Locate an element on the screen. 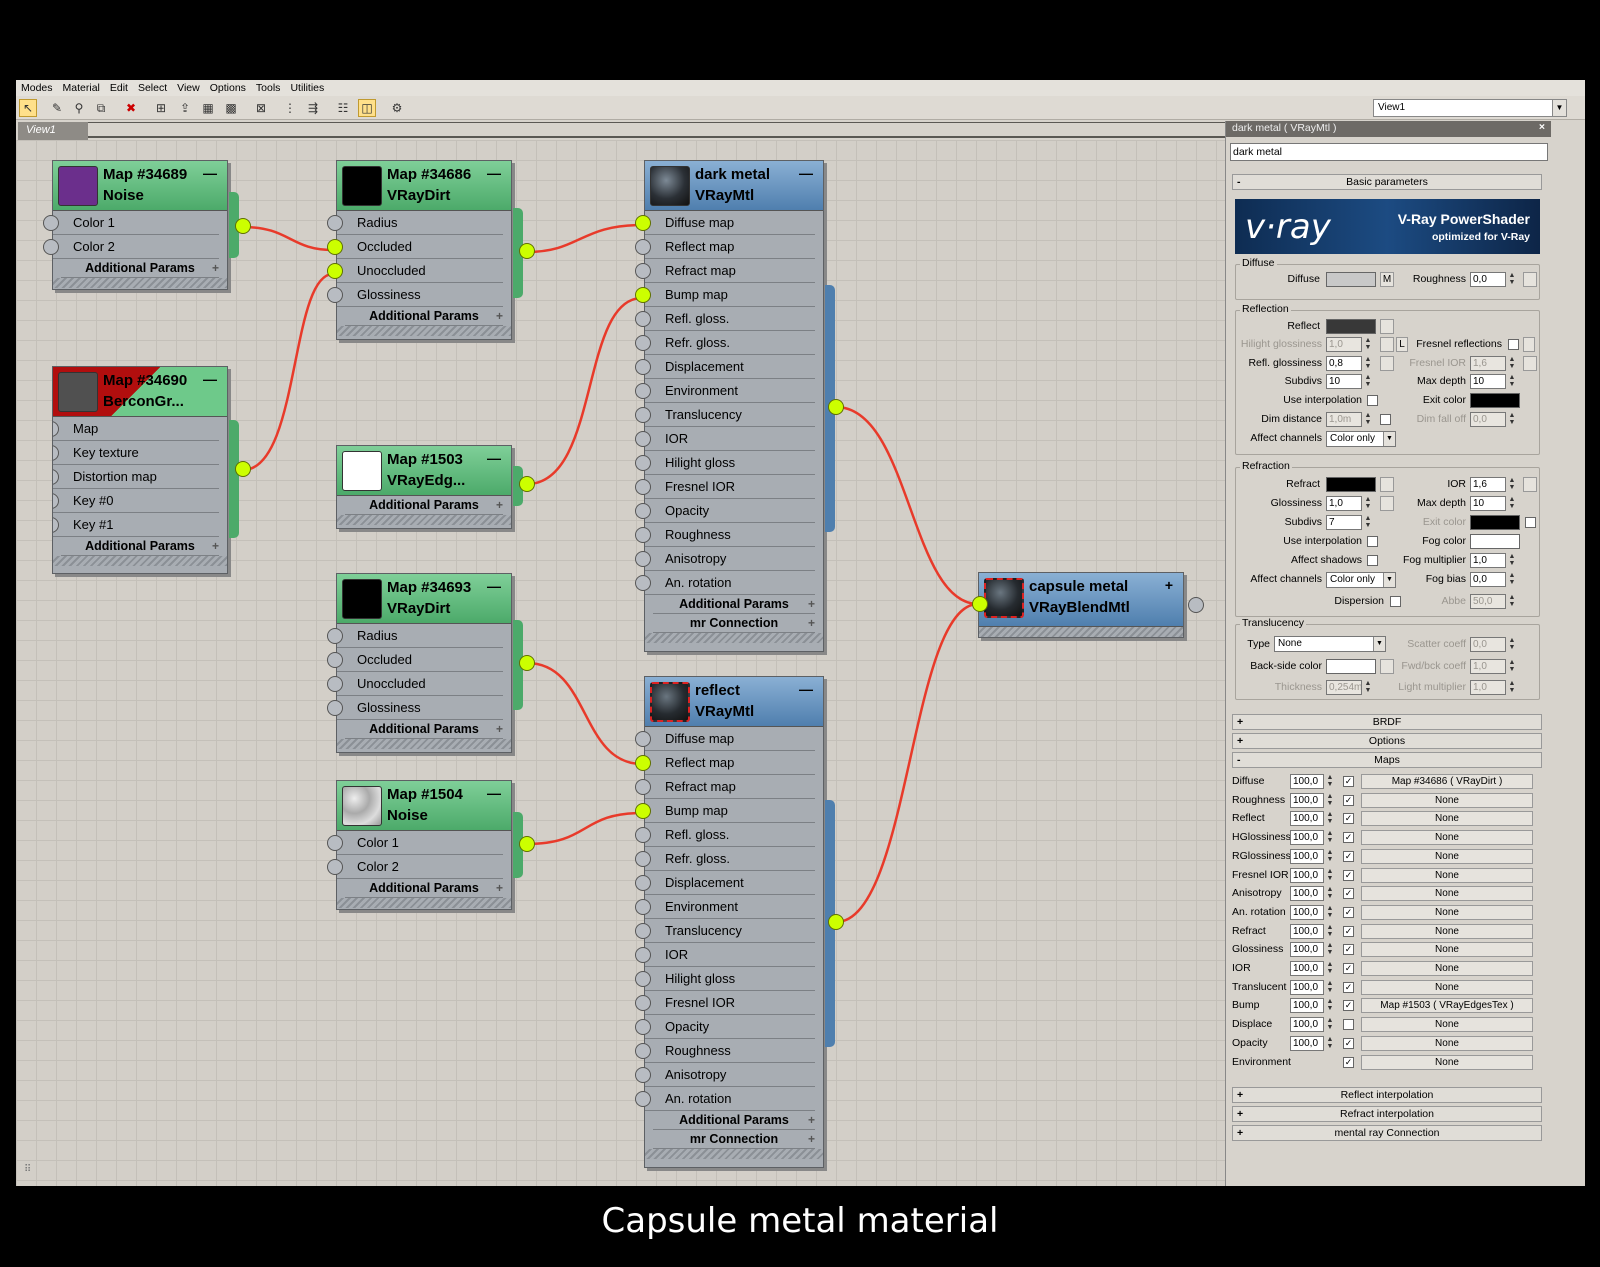 This screenshot has width=1600, height=1267. slot-diffuse-map: Diffuse map is located at coordinates (725, 223).